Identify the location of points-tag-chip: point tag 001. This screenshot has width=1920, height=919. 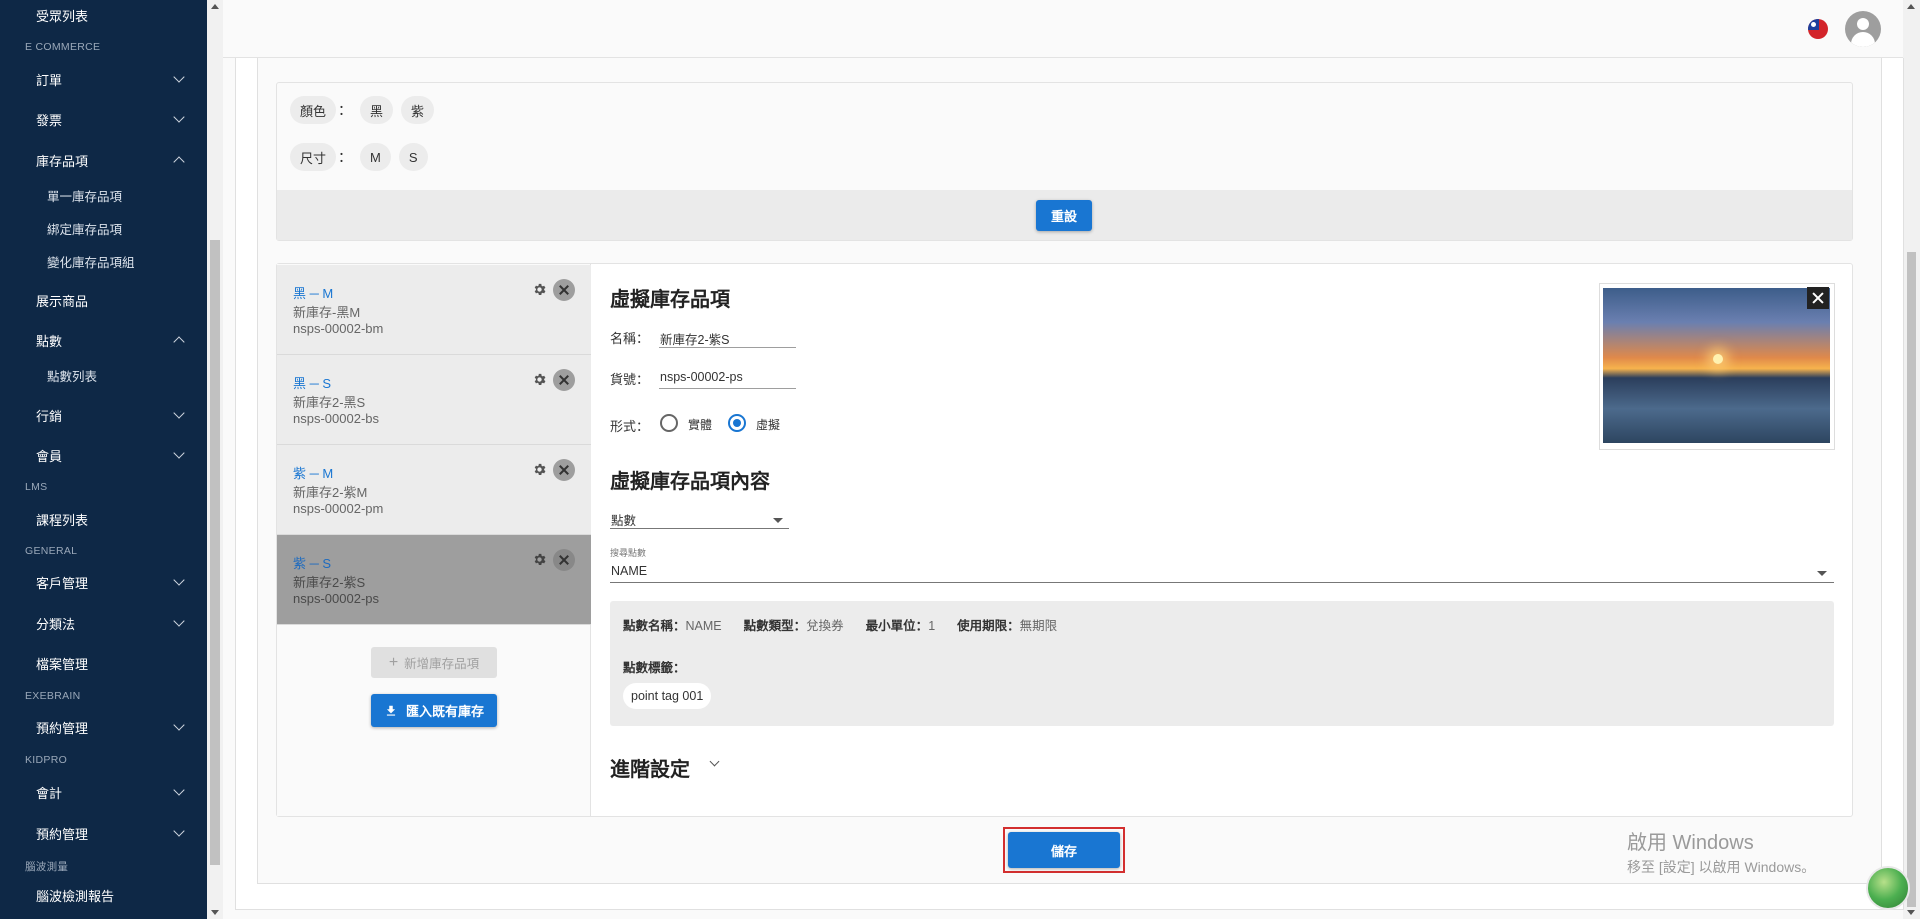
(667, 696).